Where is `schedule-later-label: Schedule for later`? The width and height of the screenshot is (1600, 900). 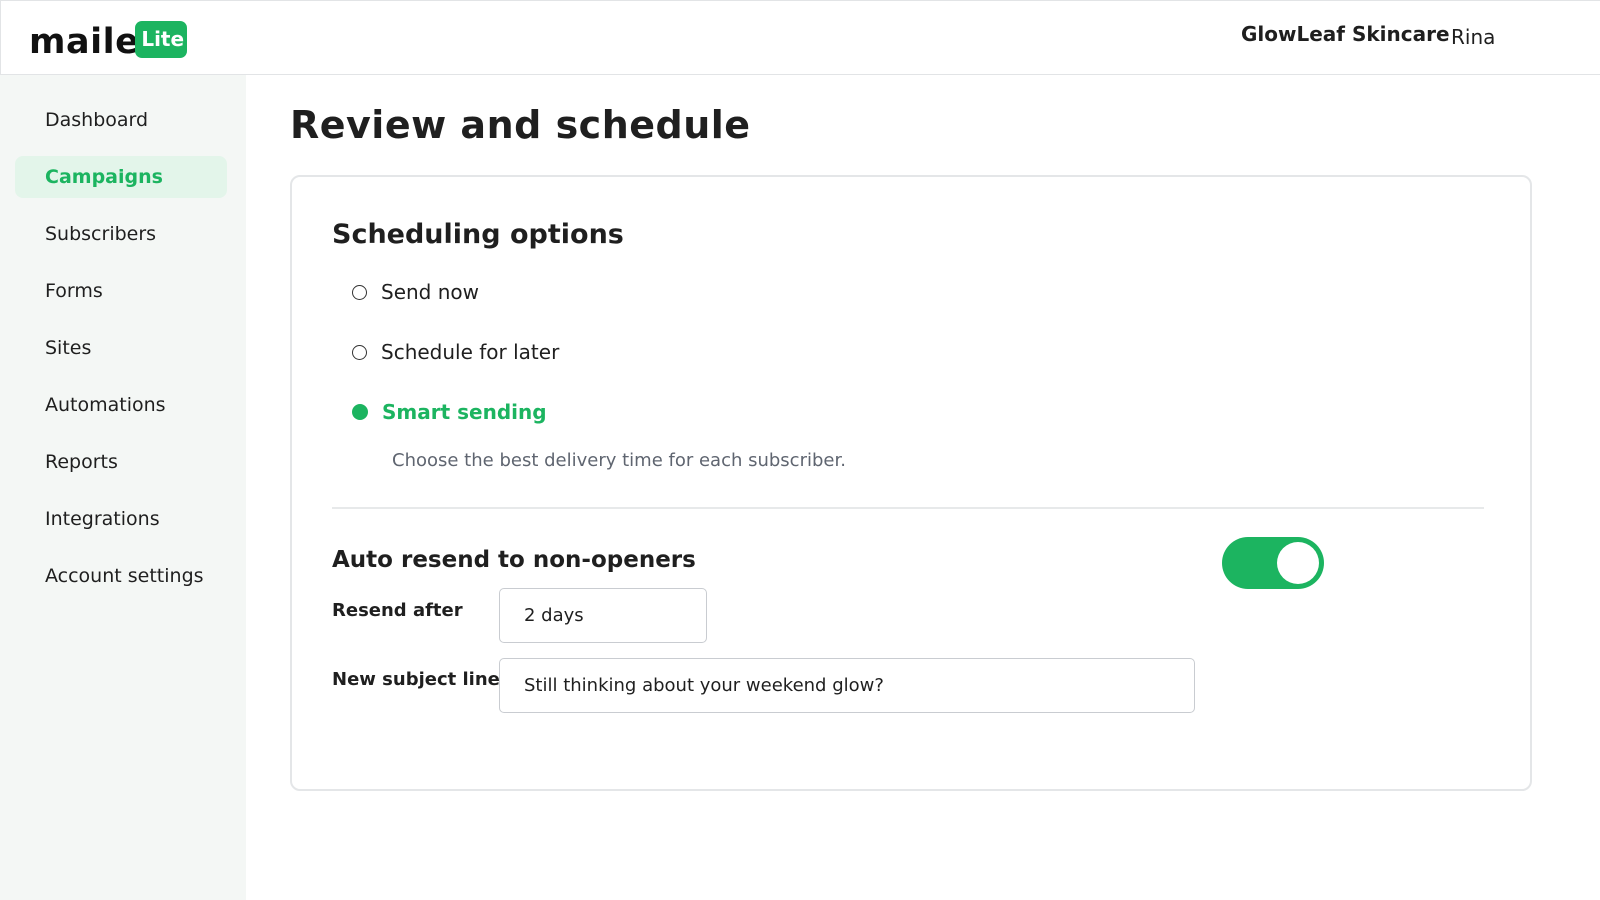 schedule-later-label: Schedule for later is located at coordinates (470, 352).